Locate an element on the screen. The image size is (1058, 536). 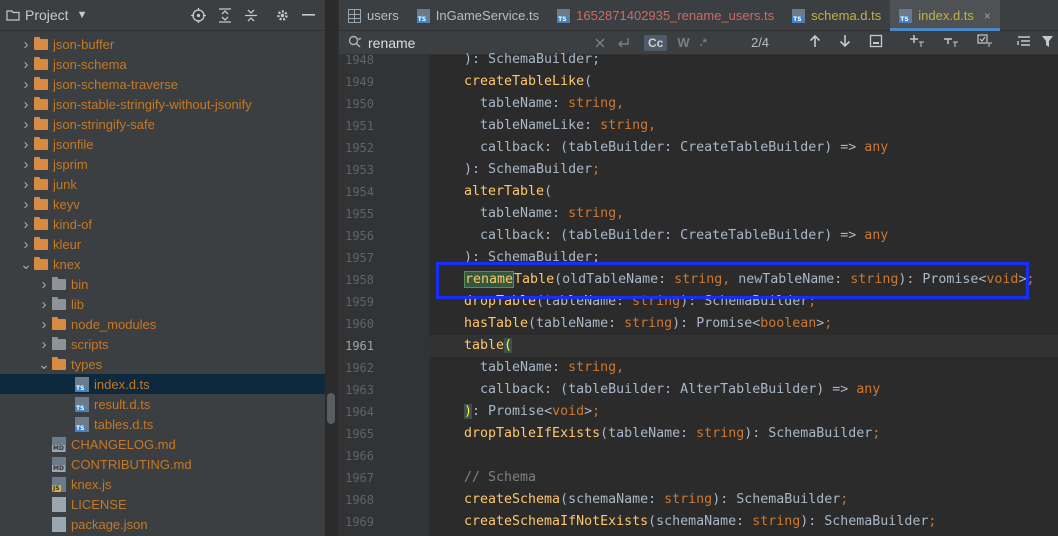
chevron-down-icon: ▼ is located at coordinates (82, 15).